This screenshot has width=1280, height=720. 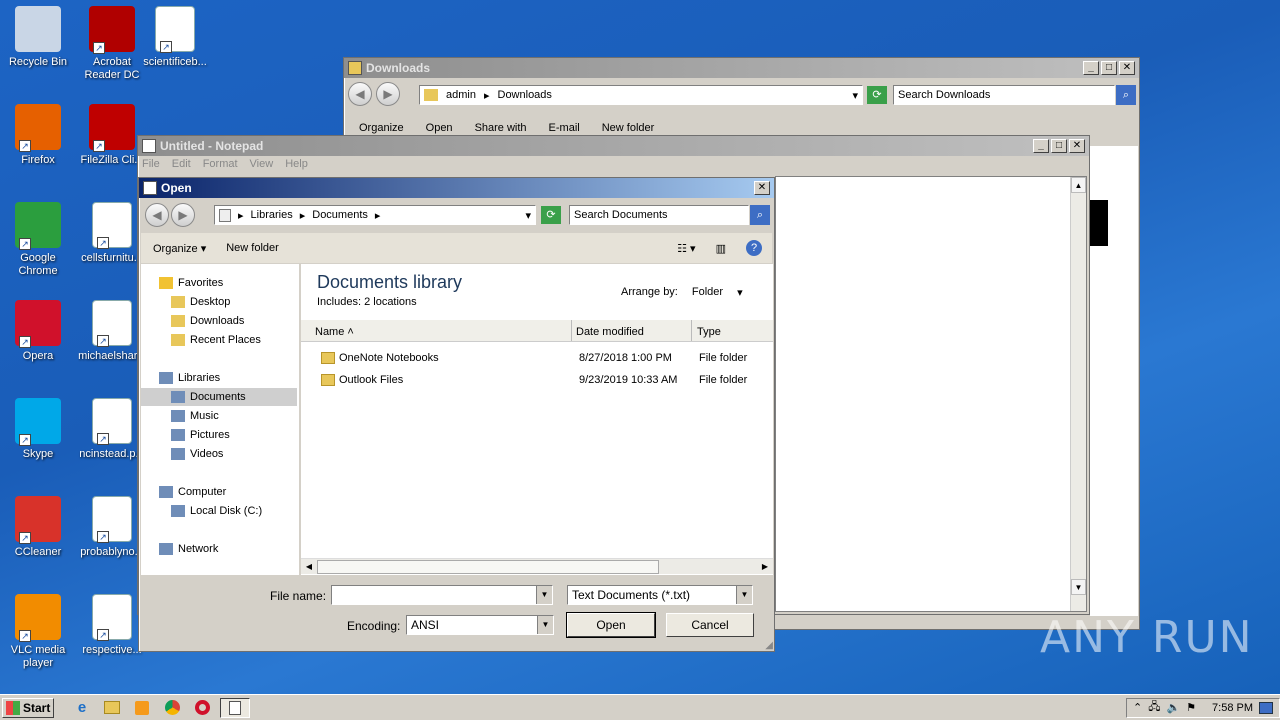 I want to click on chrome-icon, so click(x=172, y=708).